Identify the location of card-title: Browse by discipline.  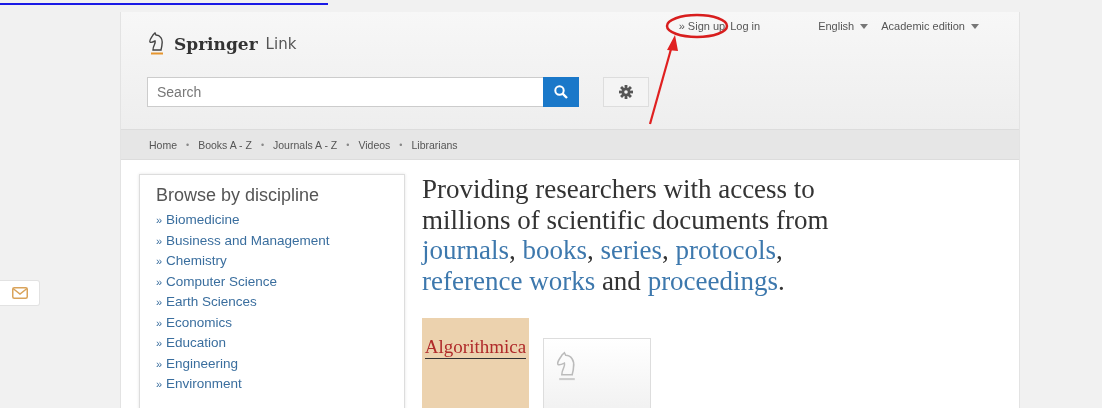
(238, 195).